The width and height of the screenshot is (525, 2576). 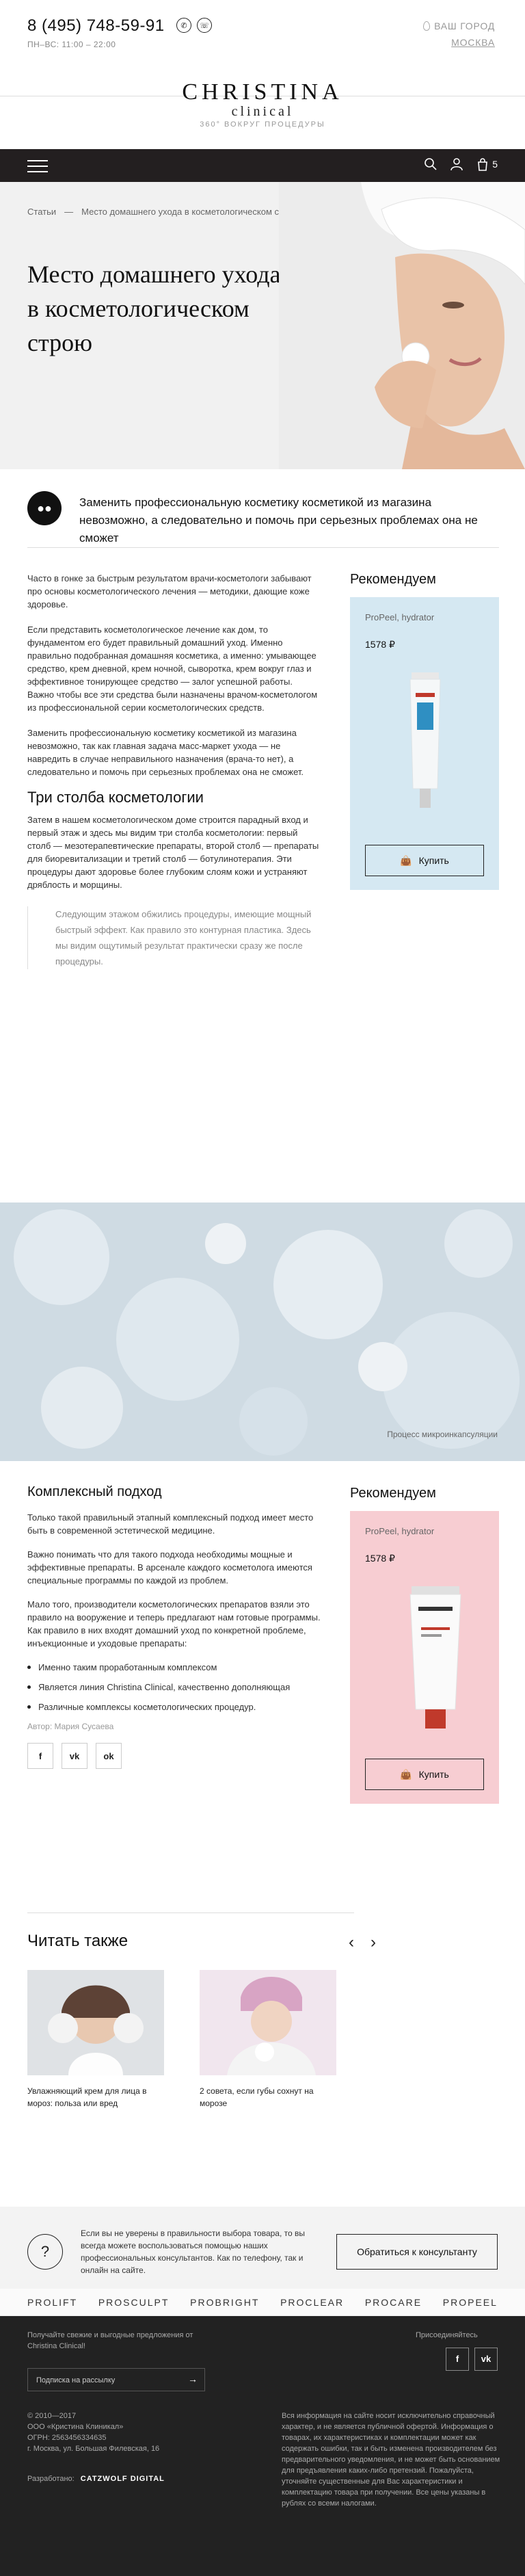 I want to click on logo-main: CHRISTINA, so click(x=262, y=92).